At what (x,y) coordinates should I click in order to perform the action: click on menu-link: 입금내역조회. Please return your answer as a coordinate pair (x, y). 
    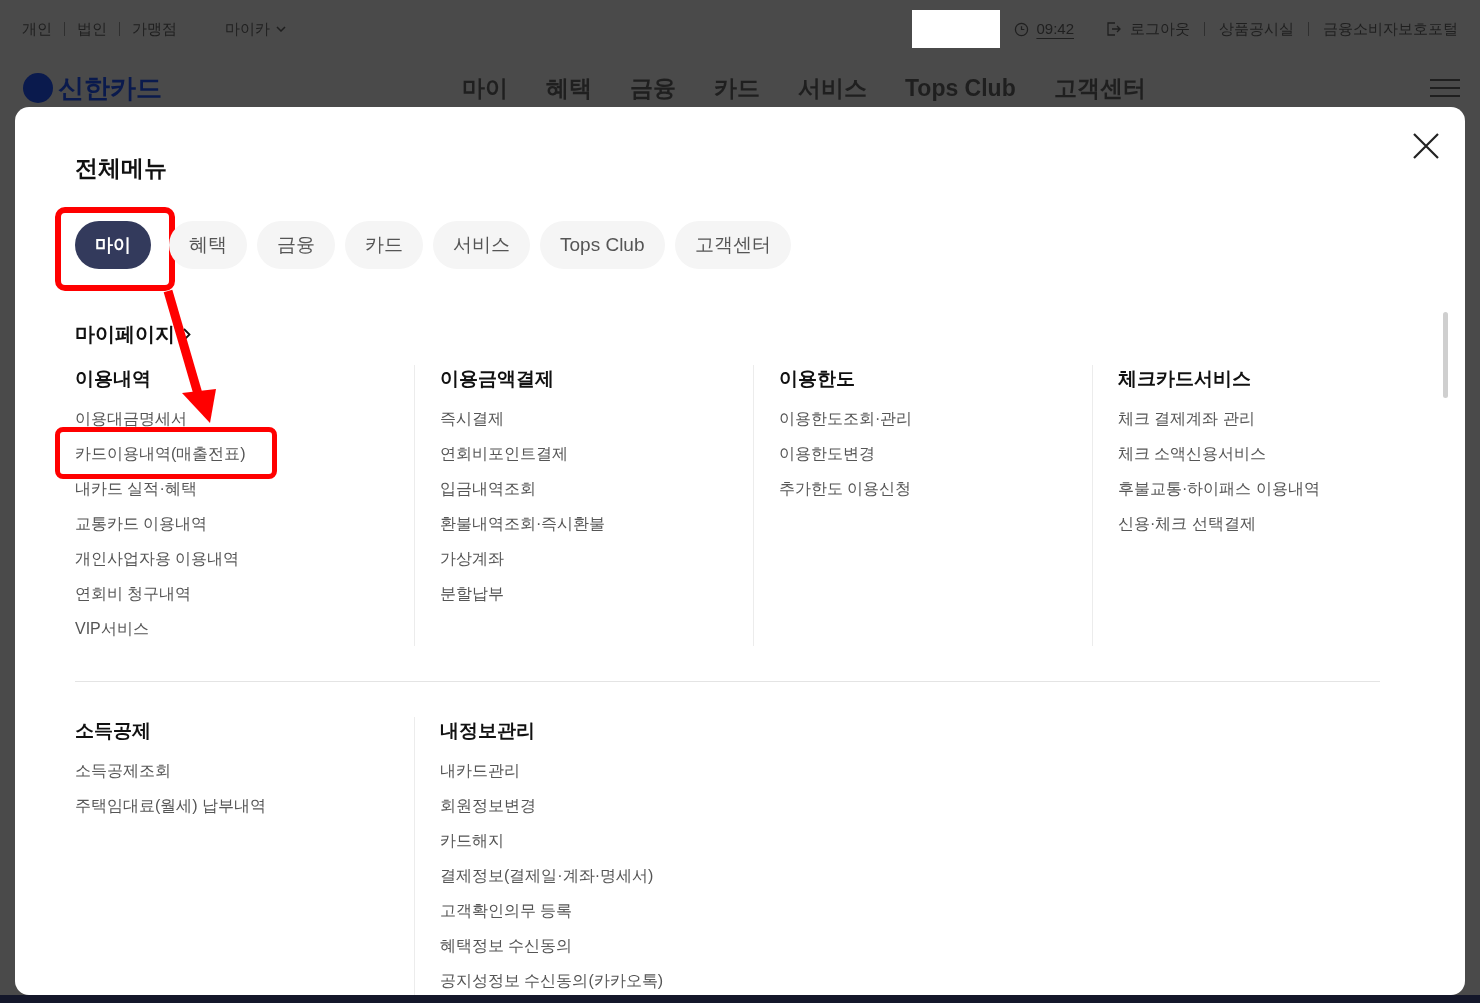
    Looking at the image, I should click on (488, 488).